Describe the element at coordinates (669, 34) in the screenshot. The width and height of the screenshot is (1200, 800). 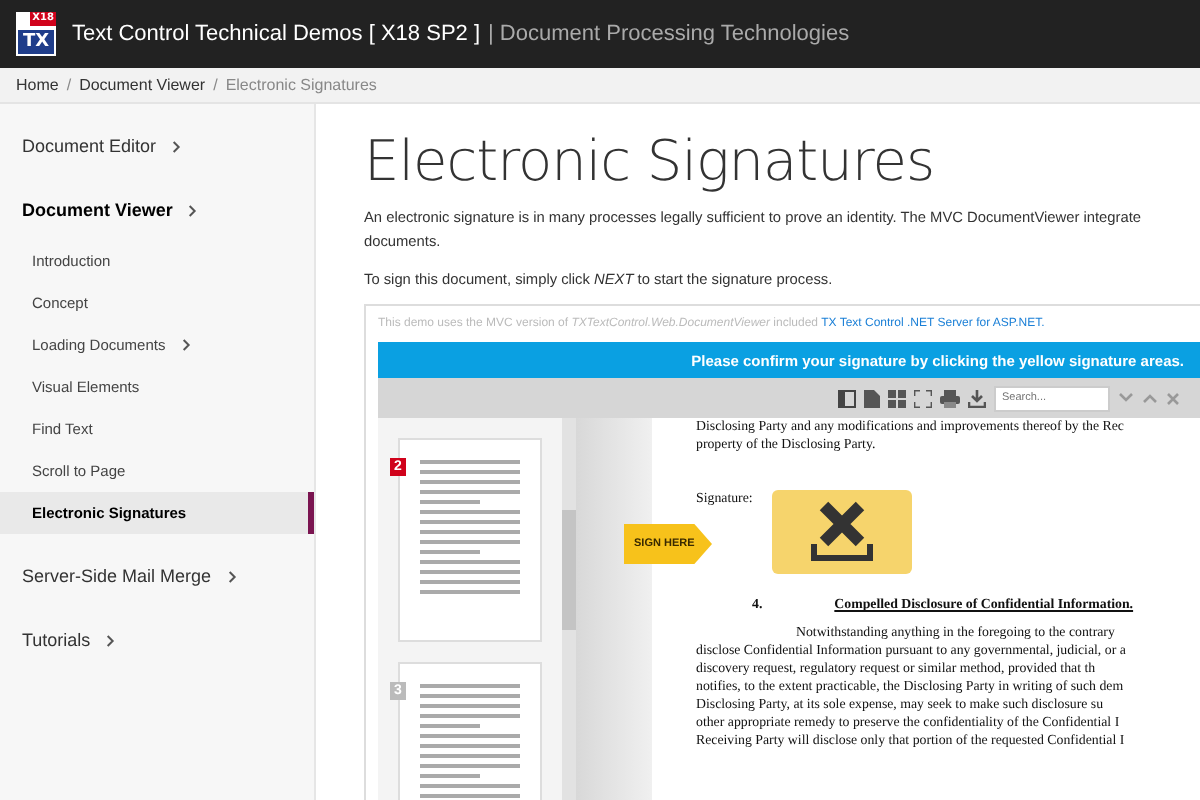
I see `site-subtitle: | Document Processing Technologies` at that location.